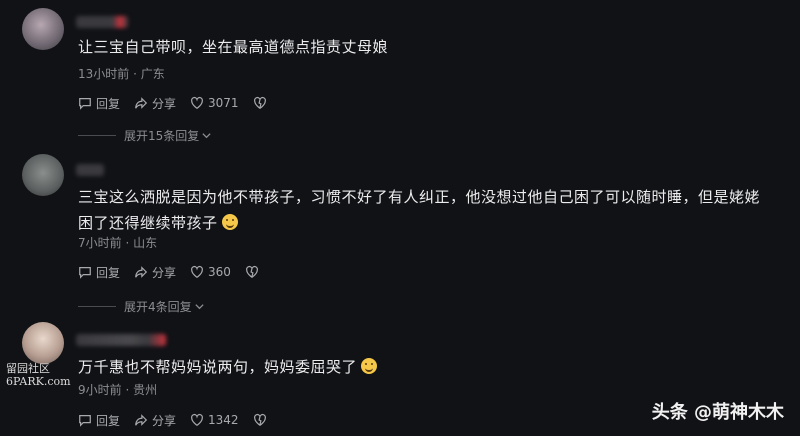  What do you see at coordinates (145, 390) in the screenshot?
I see `comment-location: 贵州` at bounding box center [145, 390].